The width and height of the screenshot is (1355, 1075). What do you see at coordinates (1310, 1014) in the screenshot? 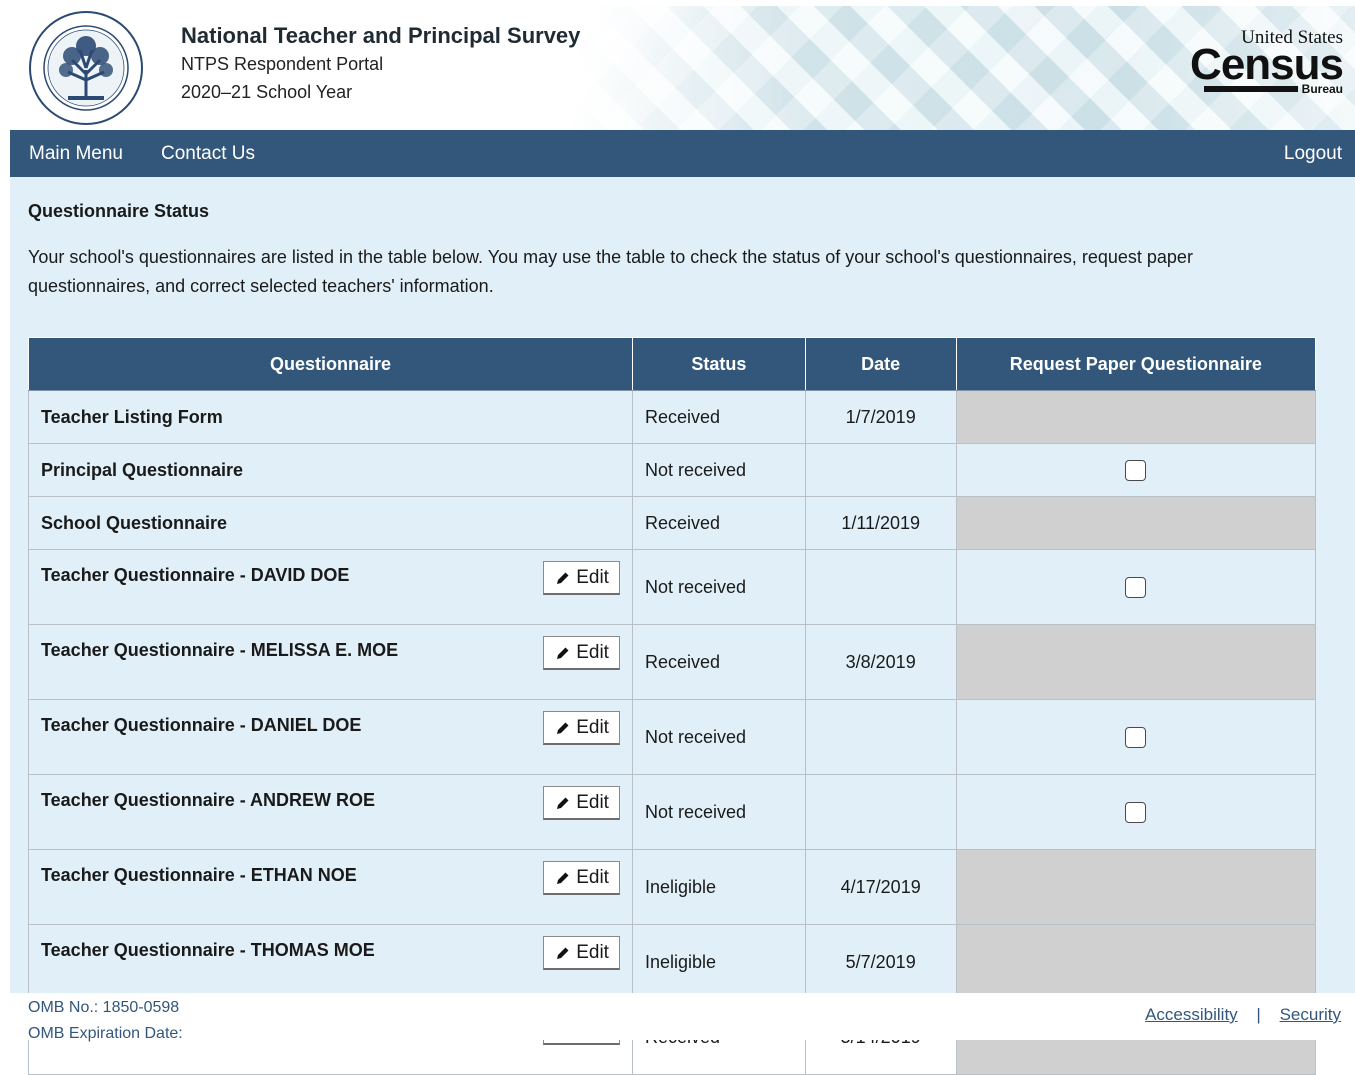
I see `security-link: Security` at bounding box center [1310, 1014].